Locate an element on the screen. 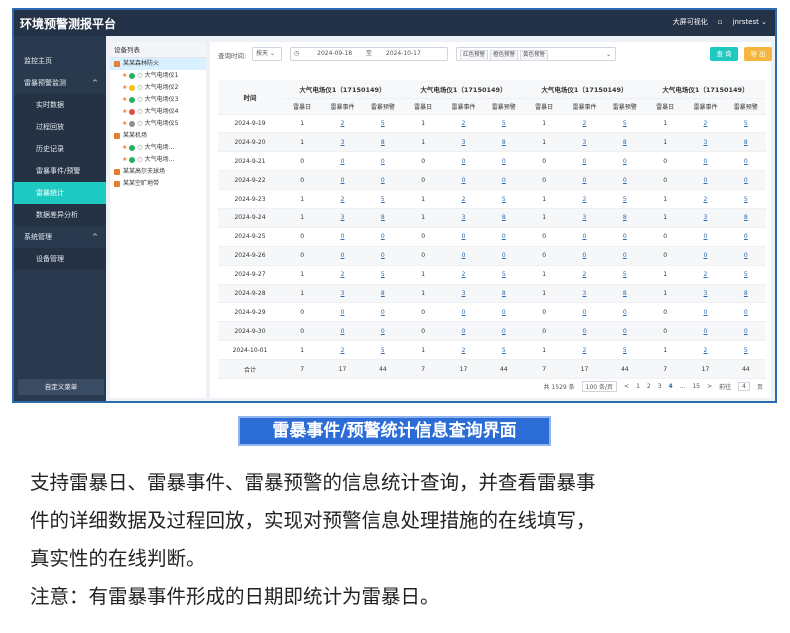 The image size is (790, 633). period-select: 按天 ⌄ is located at coordinates (267, 54).